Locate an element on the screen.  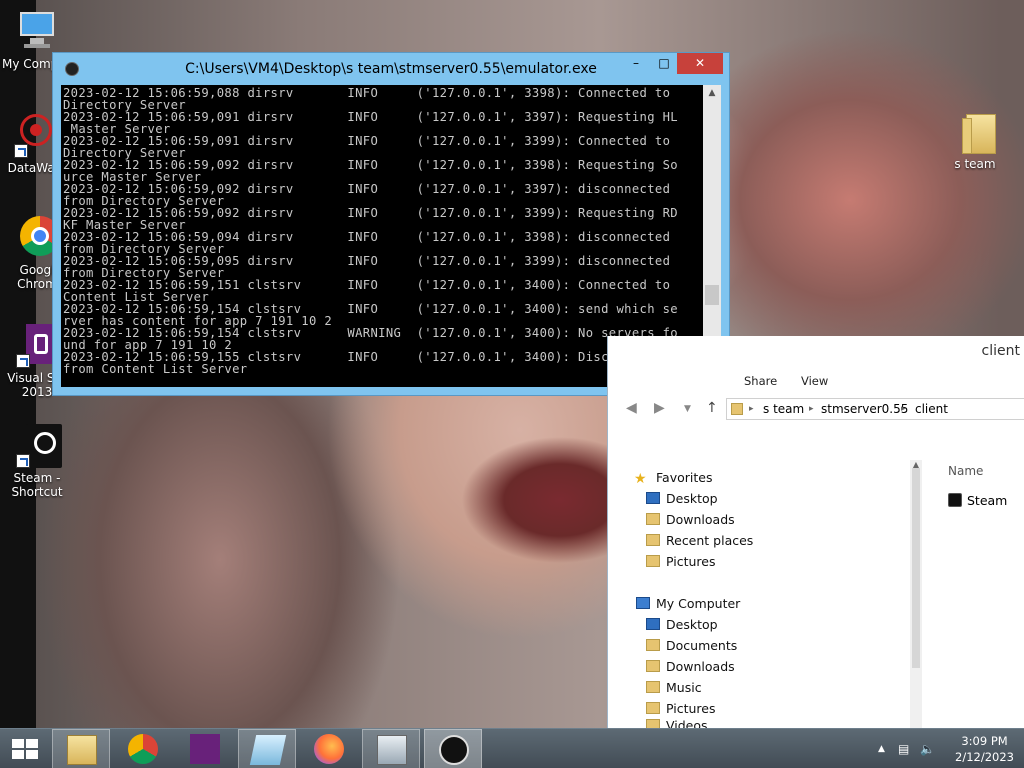
taskbar: ▲ ▤ 🔈 3:09 PM 2/12/2023 is located at coordinates (512, 748).